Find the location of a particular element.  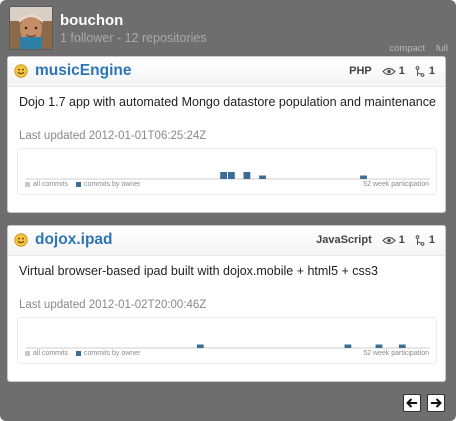

repo-name-link: dojox.ipad is located at coordinates (74, 240).